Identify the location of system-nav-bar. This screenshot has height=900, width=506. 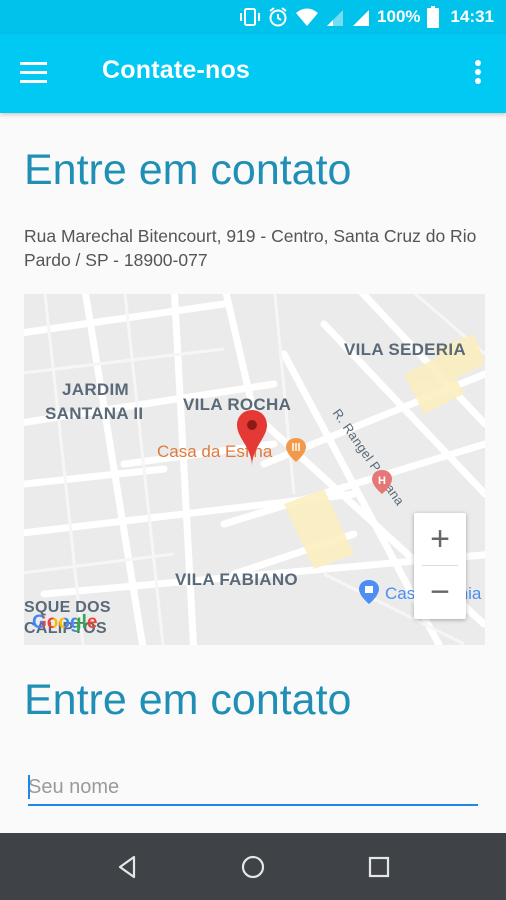
(253, 866).